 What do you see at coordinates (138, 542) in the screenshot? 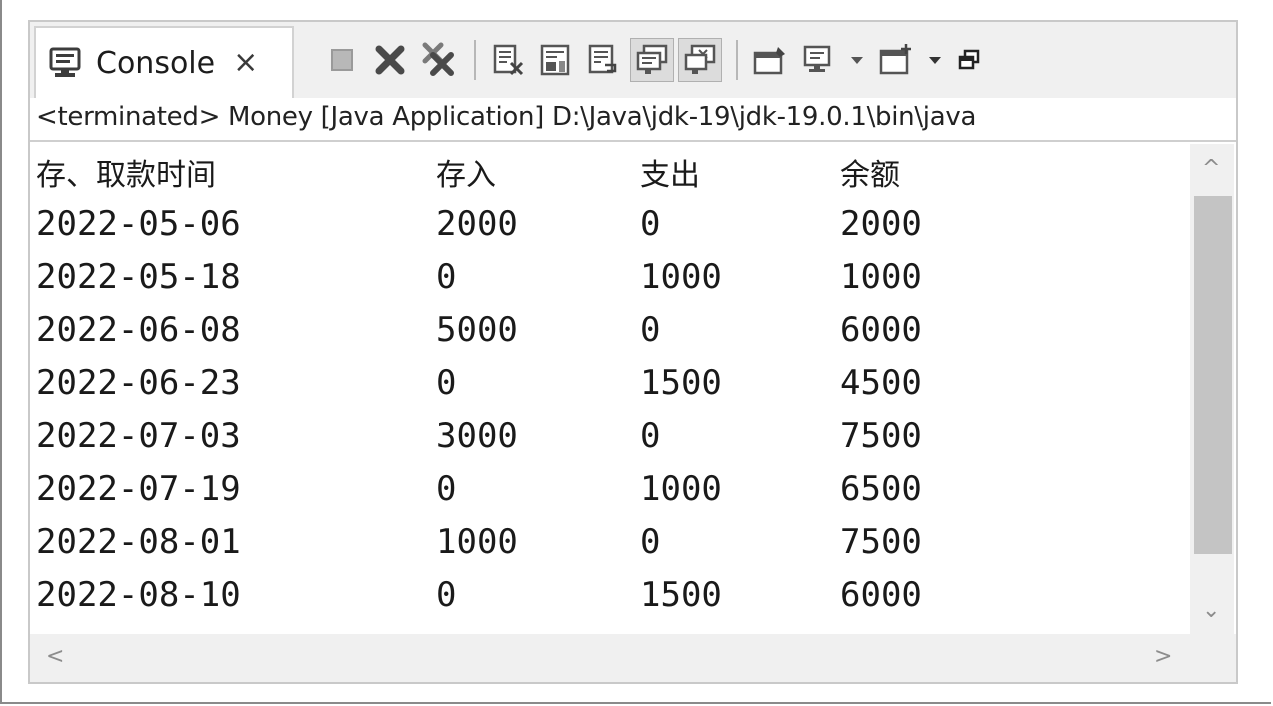
I see `date-cell: 2022-08-01` at bounding box center [138, 542].